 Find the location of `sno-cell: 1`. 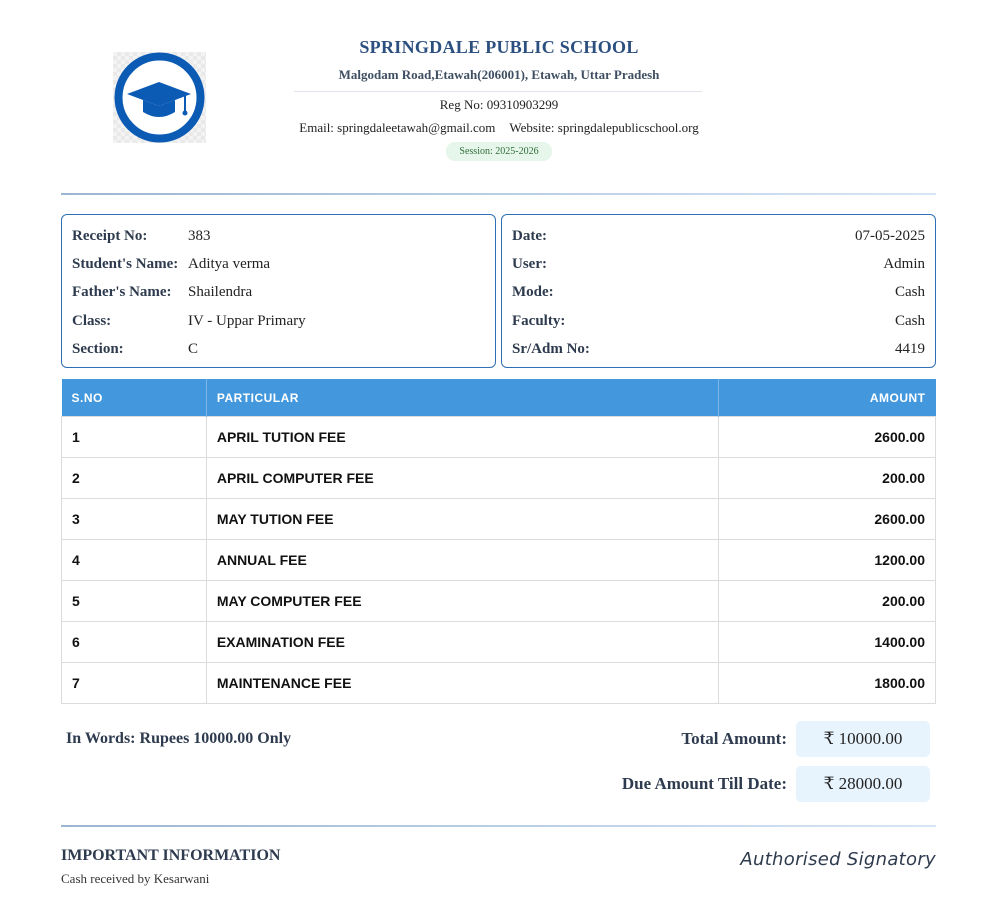

sno-cell: 1 is located at coordinates (134, 437).